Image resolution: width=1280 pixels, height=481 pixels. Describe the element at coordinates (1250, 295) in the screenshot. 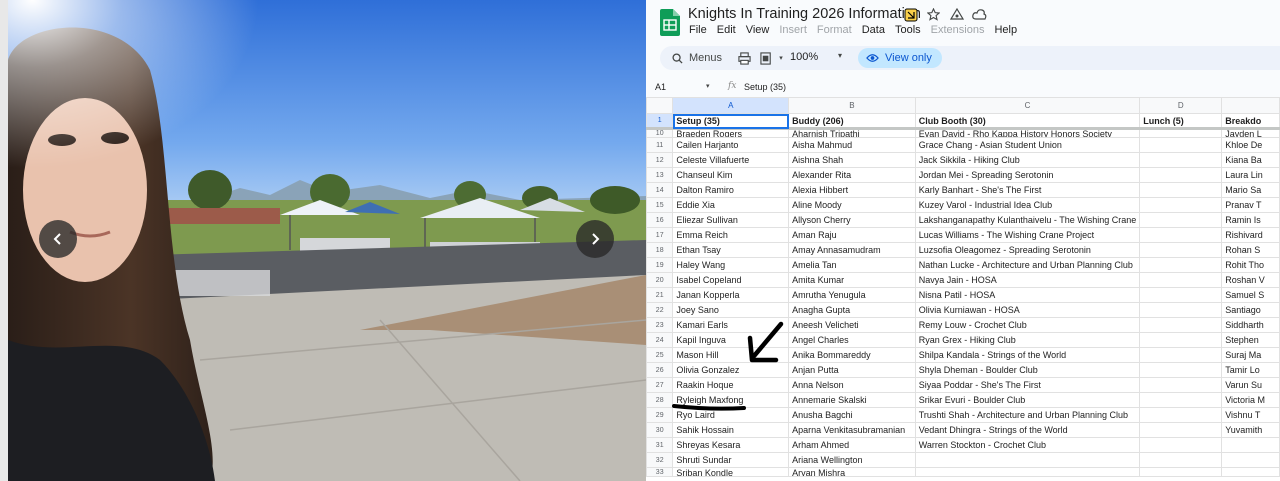

I see `table-cell: Samuel S` at that location.